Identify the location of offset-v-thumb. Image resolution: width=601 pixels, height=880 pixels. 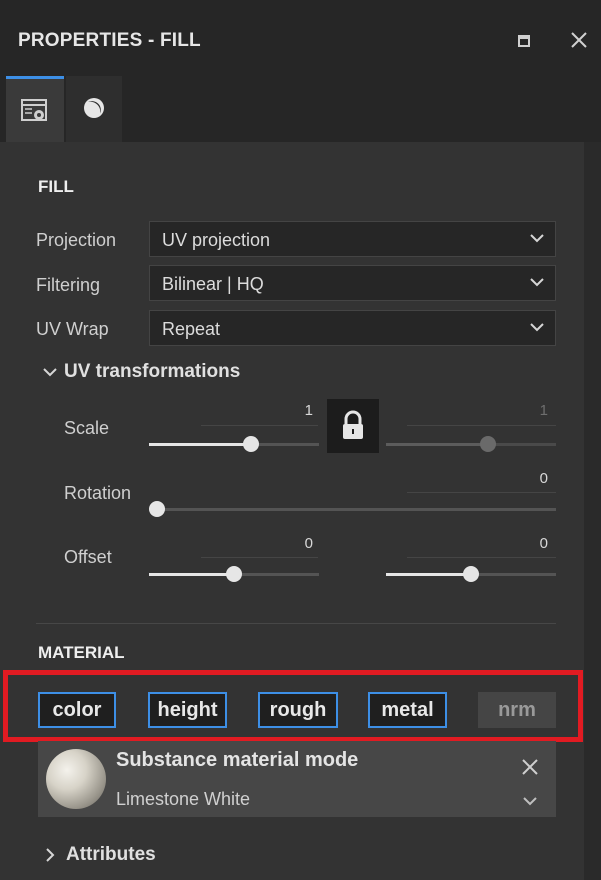
(471, 574).